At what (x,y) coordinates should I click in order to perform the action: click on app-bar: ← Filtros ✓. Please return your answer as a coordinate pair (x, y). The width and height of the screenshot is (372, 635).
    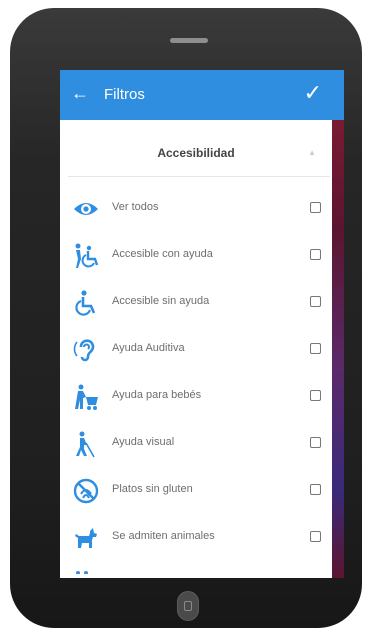
    Looking at the image, I should click on (196, 95).